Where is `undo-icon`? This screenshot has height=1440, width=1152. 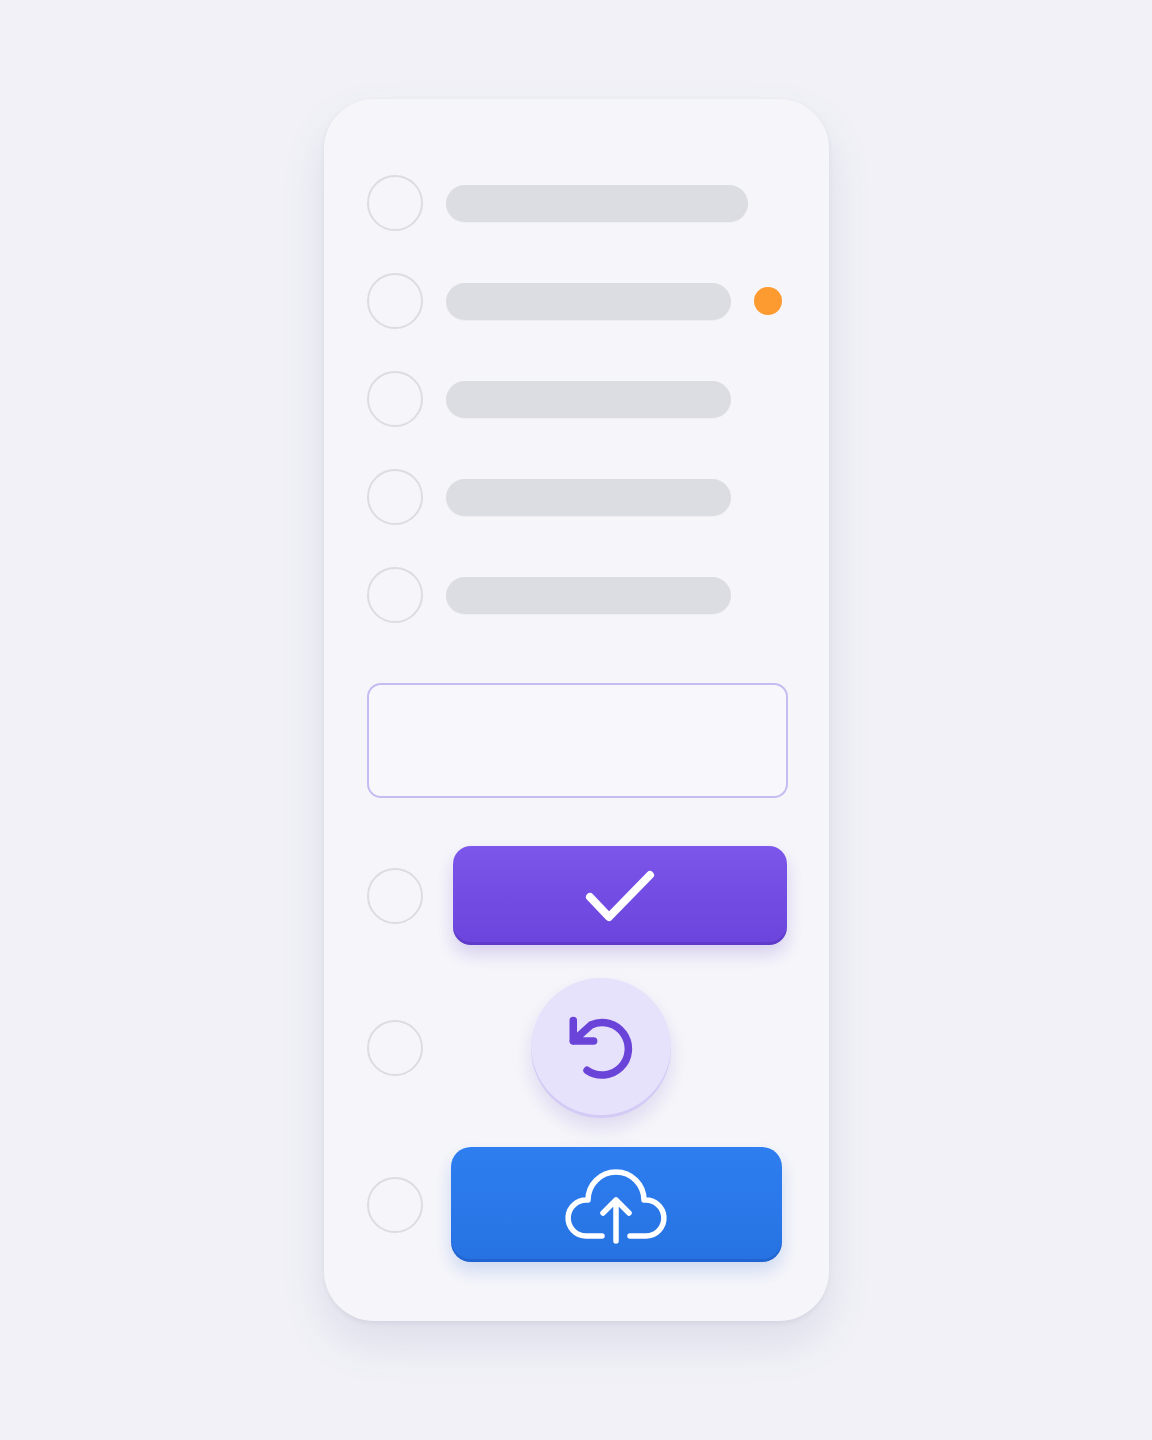
undo-icon is located at coordinates (600, 1048).